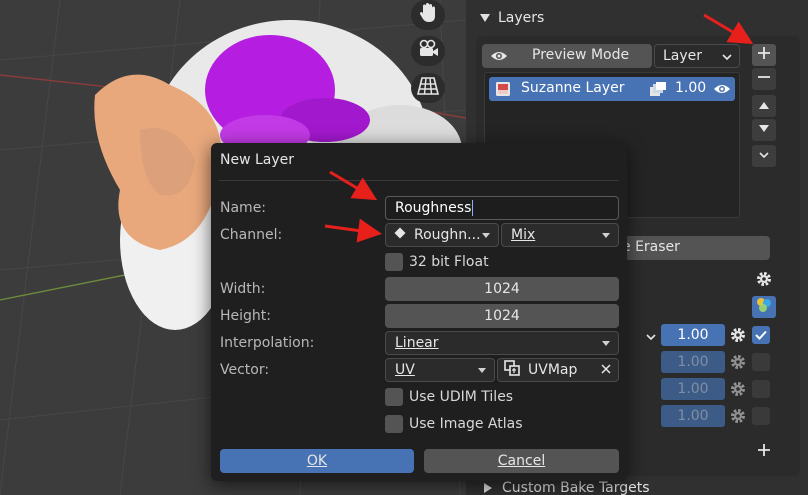 This screenshot has height=495, width=808. What do you see at coordinates (606, 370) in the screenshot?
I see `close-icon` at bounding box center [606, 370].